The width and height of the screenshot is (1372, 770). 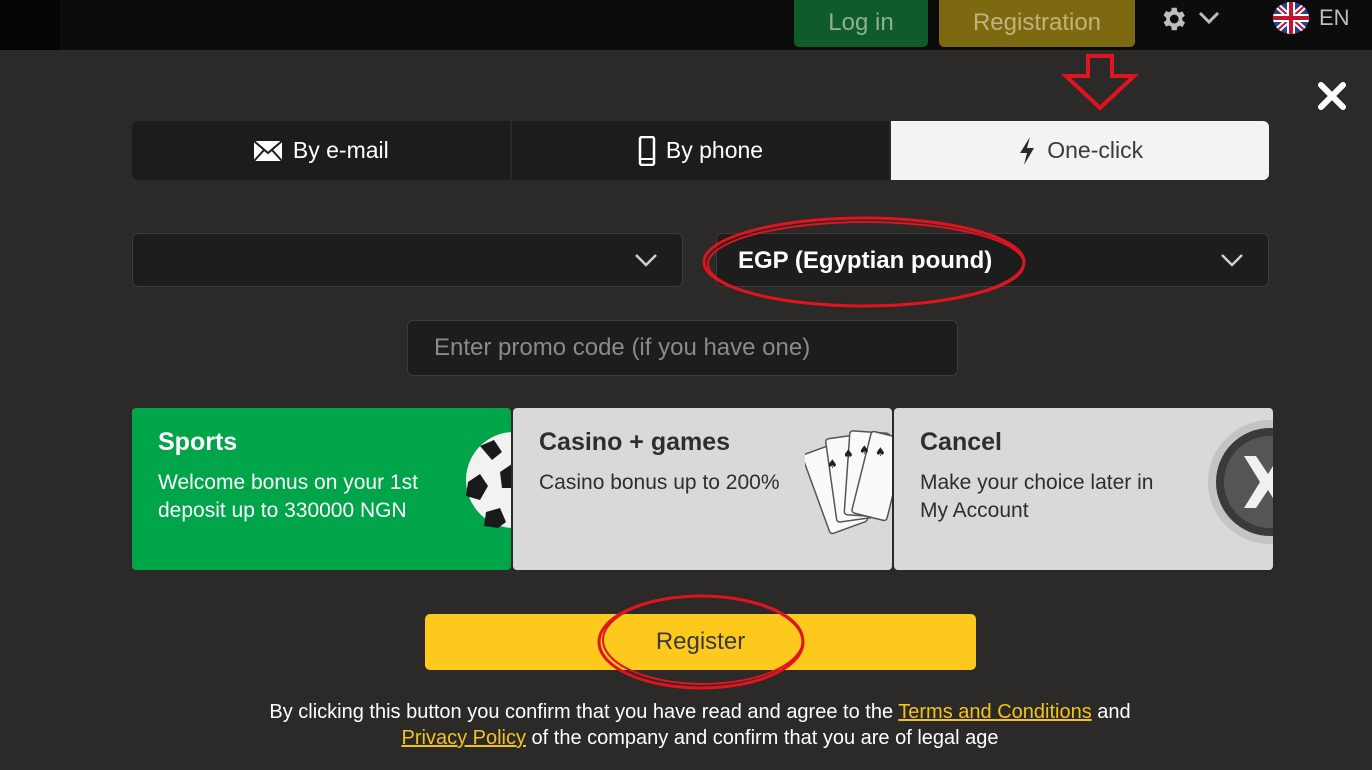 I want to click on tab-one-click-label: One-click, so click(x=1095, y=150).